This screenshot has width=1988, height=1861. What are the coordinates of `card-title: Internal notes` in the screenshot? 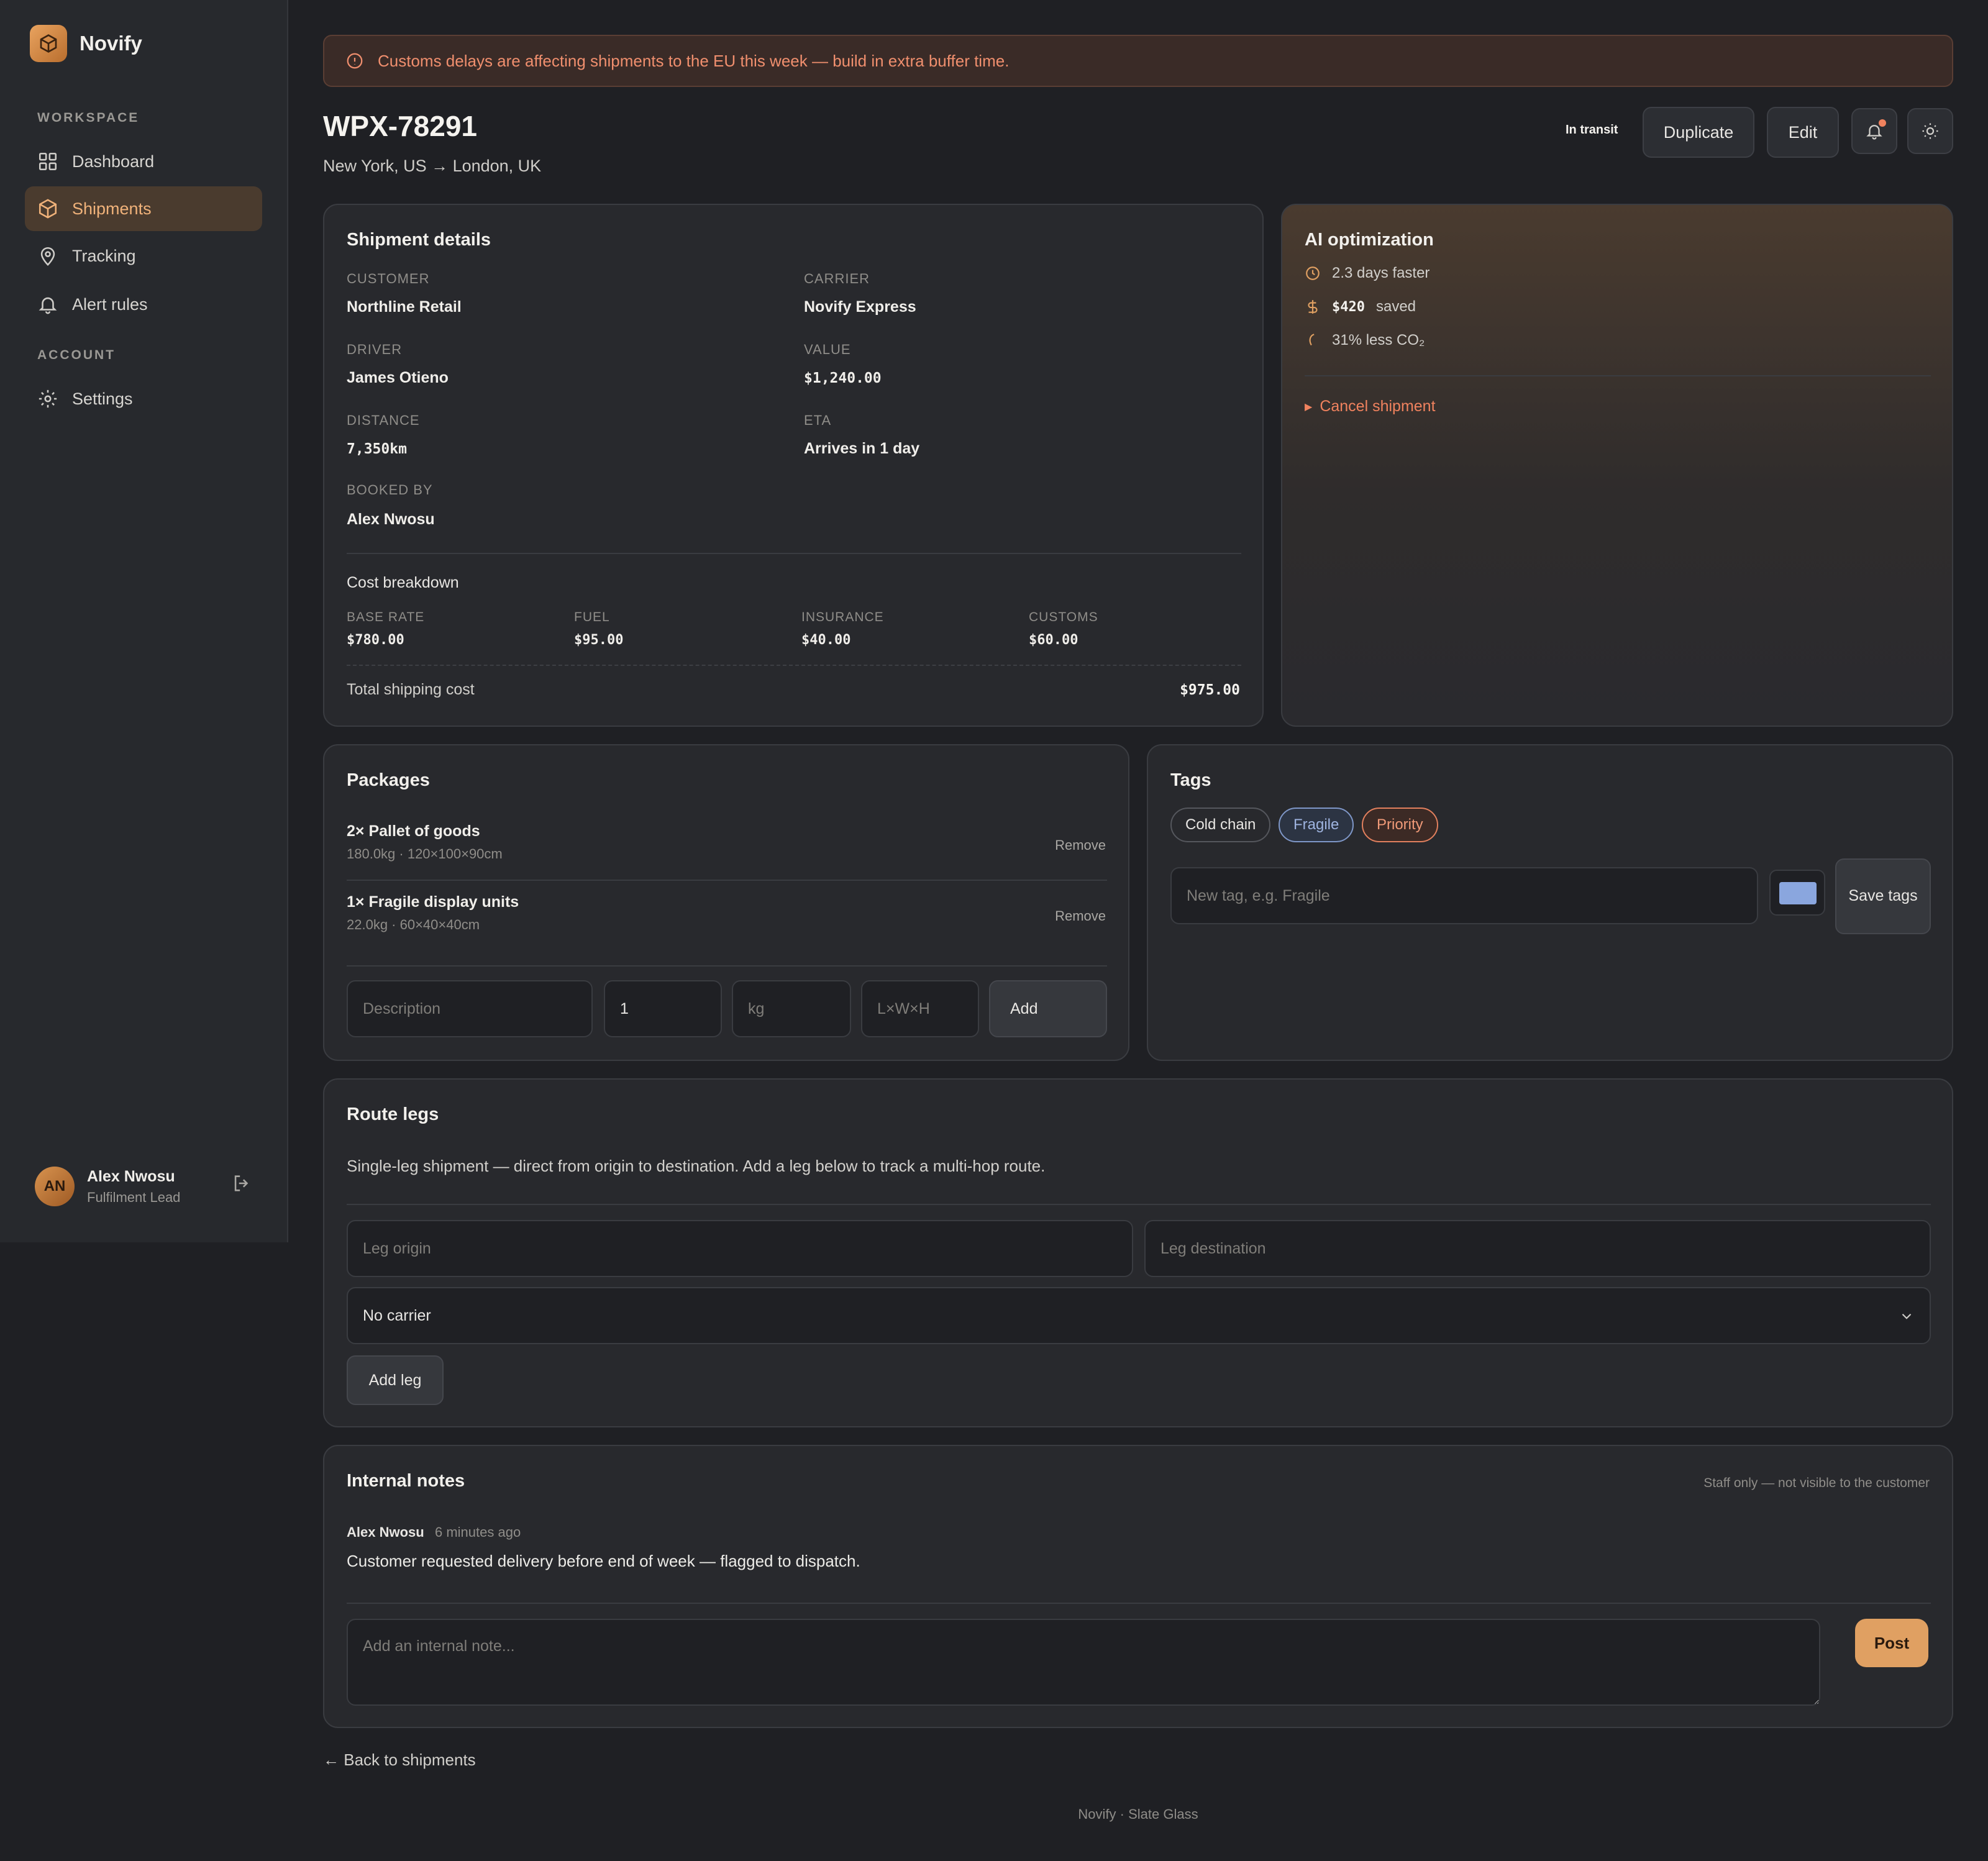 It's located at (406, 1481).